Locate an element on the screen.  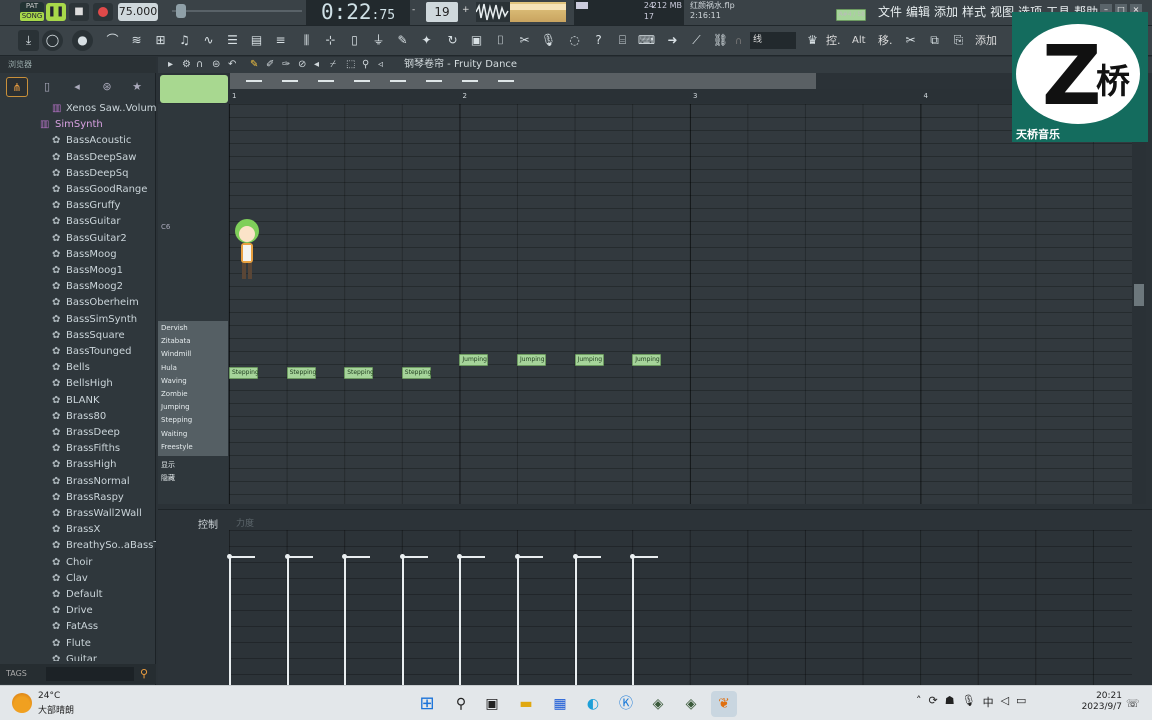
browser-preset-item: ✿ Flute is located at coordinates (77, 644).